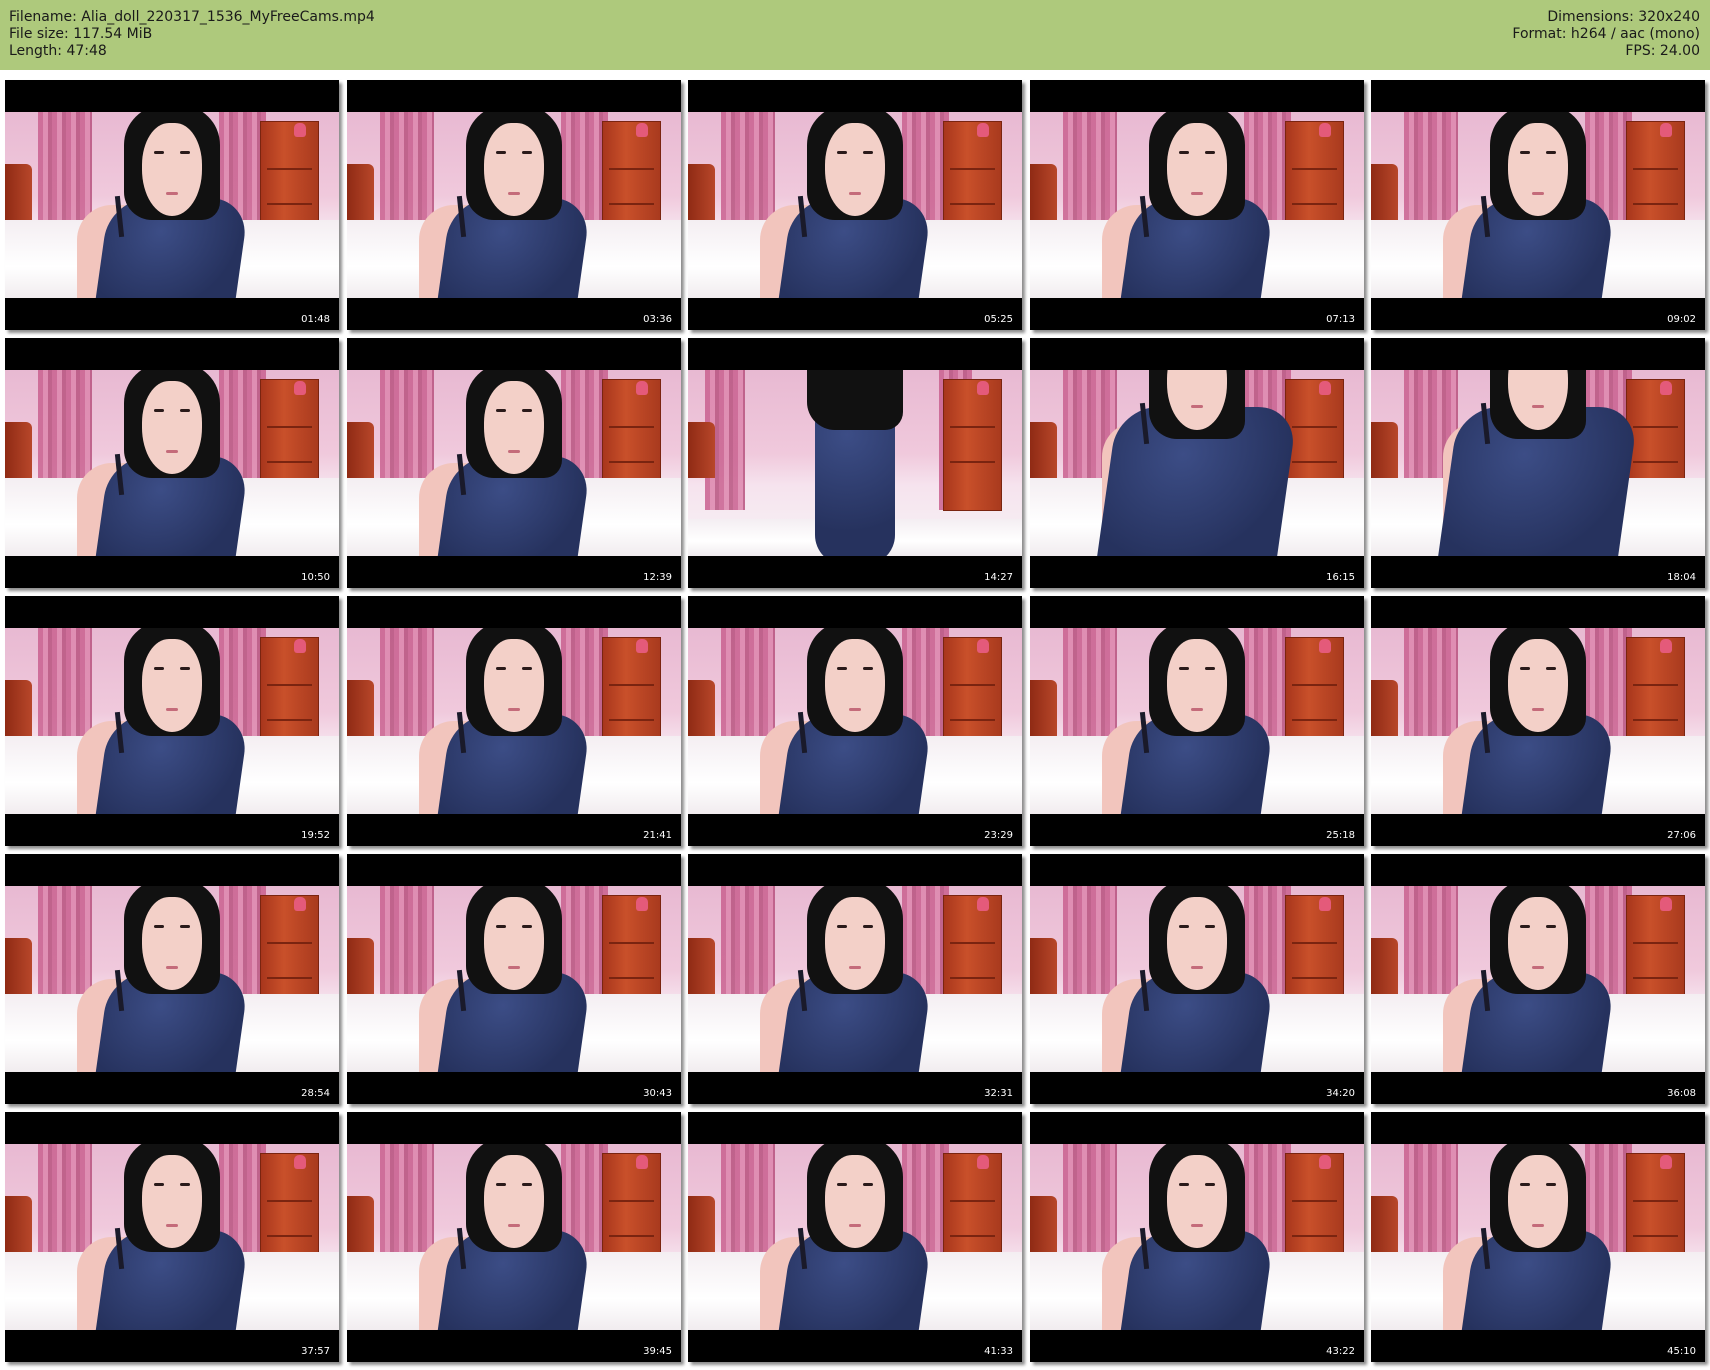 This screenshot has height=1370, width=1710. I want to click on timestamp: 30:43, so click(657, 1093).